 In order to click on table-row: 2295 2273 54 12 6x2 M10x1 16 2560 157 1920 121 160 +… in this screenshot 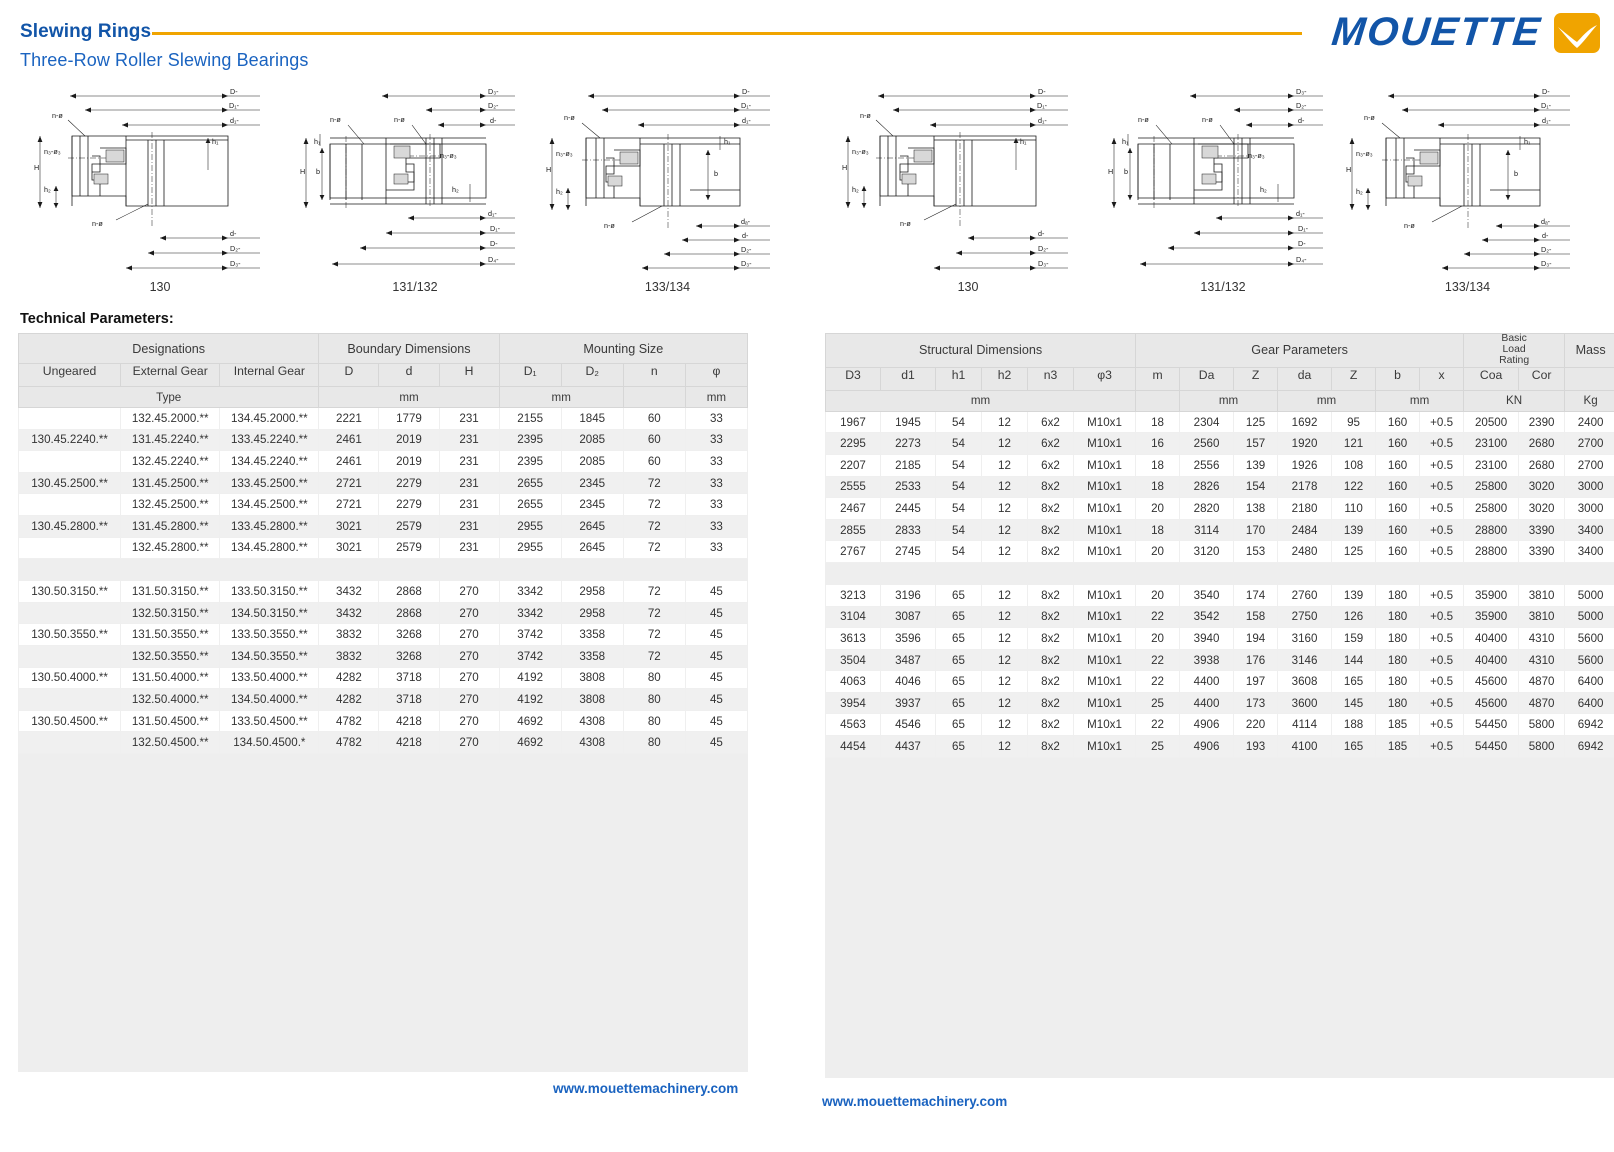, I will do `click(1219, 443)`.